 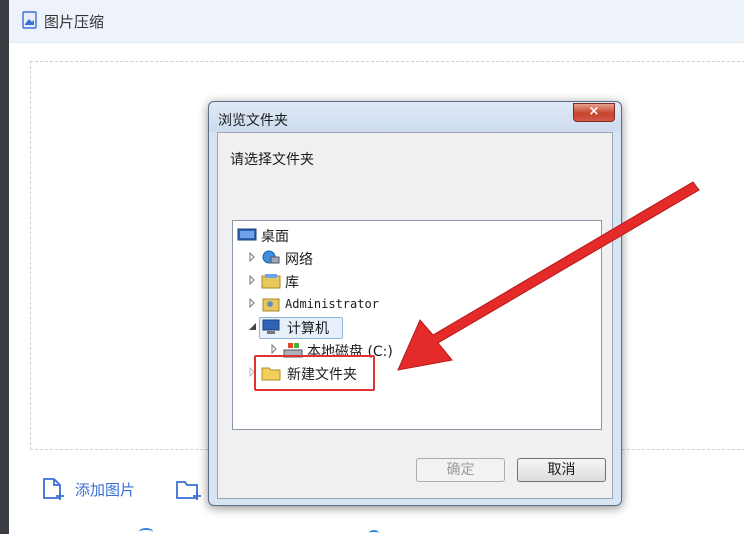 What do you see at coordinates (29, 20) in the screenshot?
I see `image-file-icon` at bounding box center [29, 20].